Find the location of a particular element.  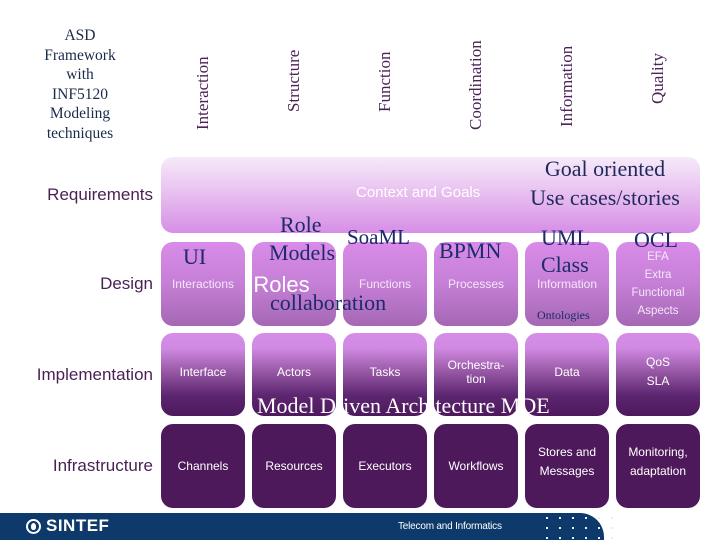

row-label-infrastructure: Infrastructure is located at coordinates (102, 465).